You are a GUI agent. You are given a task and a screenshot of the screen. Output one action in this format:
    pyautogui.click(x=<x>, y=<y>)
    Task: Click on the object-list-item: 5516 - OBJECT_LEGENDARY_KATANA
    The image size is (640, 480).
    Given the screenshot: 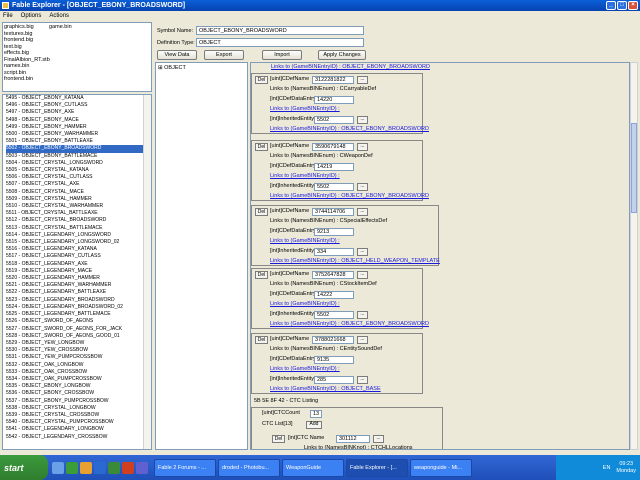 What is the action you would take?
    pyautogui.click(x=78, y=249)
    